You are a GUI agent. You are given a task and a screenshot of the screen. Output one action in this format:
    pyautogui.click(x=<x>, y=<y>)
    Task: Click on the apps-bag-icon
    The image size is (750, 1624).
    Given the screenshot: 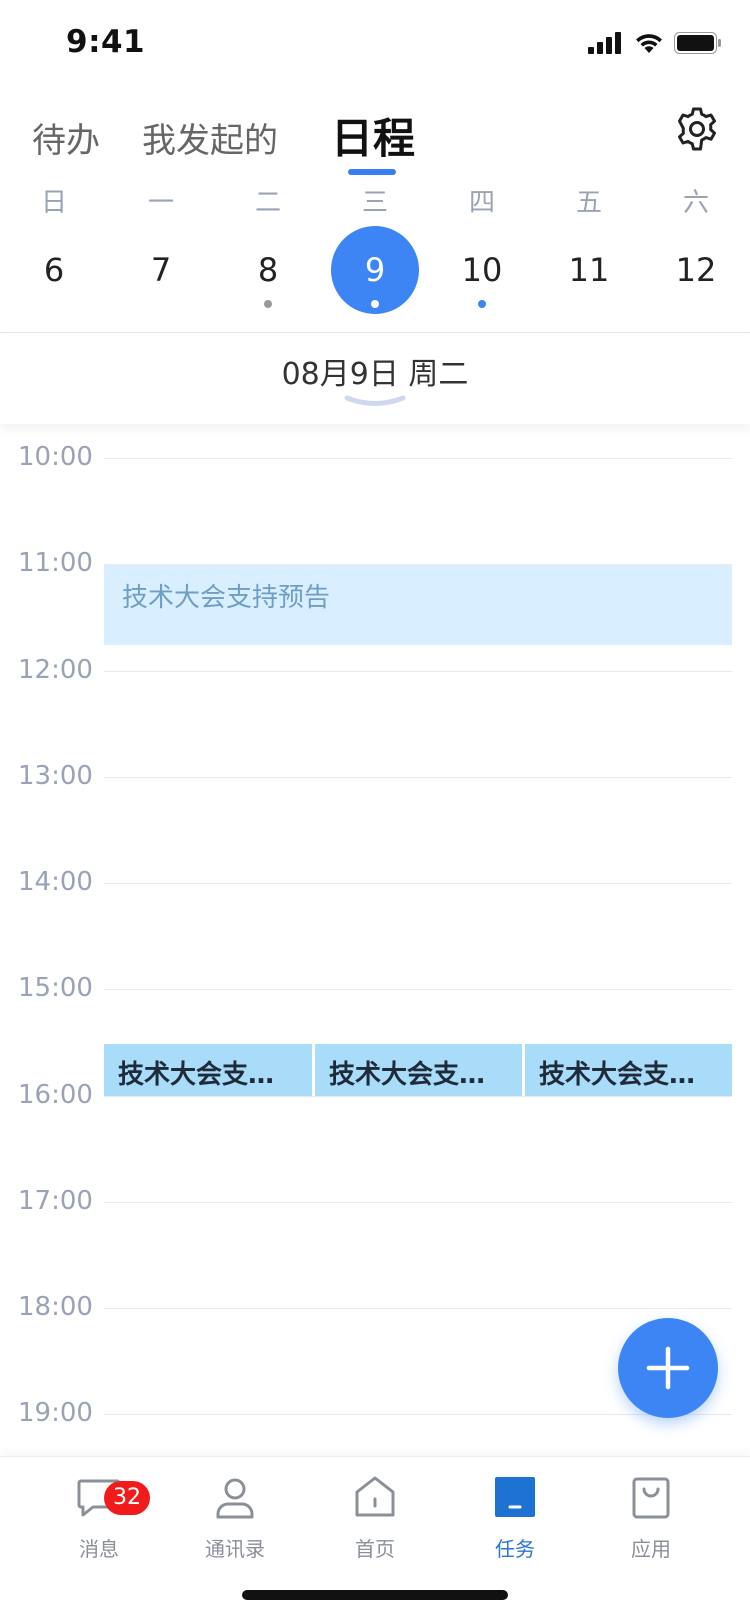 What is the action you would take?
    pyautogui.click(x=651, y=1498)
    